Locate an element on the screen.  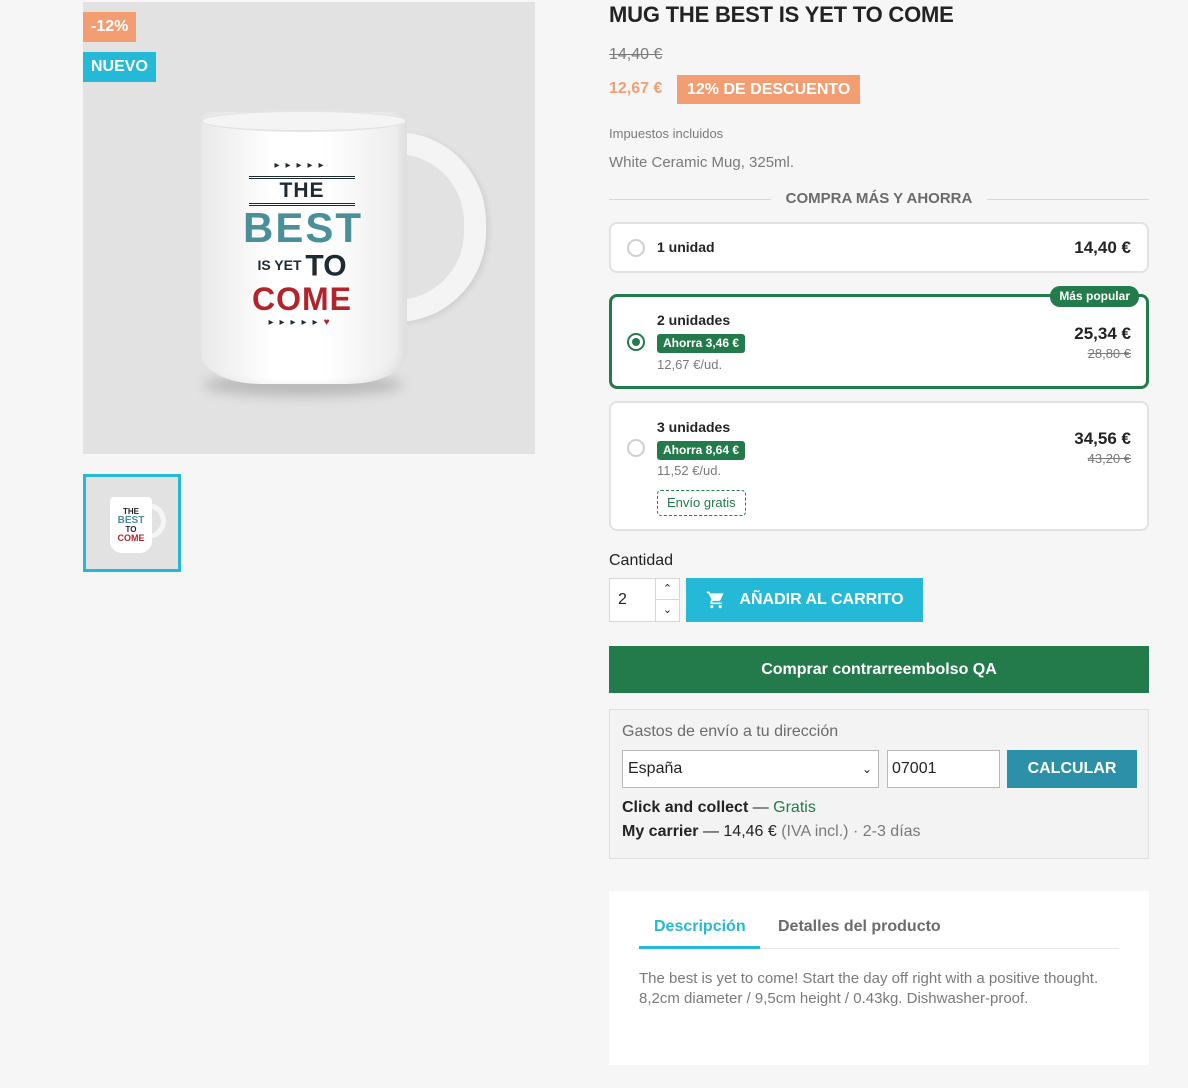
carrier-price: Gratis is located at coordinates (794, 807).